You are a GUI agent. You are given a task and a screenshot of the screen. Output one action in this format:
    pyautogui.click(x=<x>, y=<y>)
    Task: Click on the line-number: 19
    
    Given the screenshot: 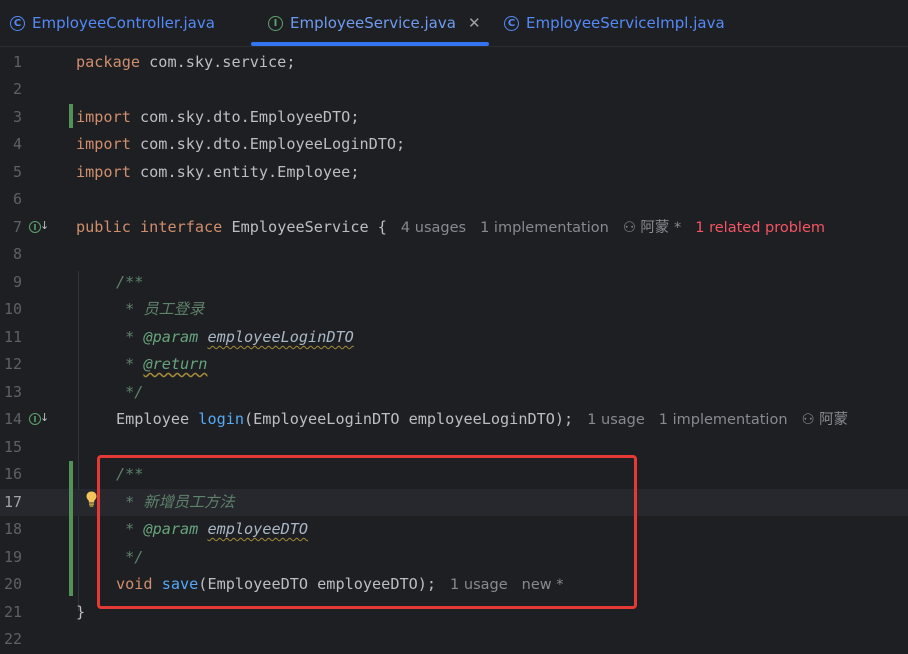 What is the action you would take?
    pyautogui.click(x=12, y=557)
    